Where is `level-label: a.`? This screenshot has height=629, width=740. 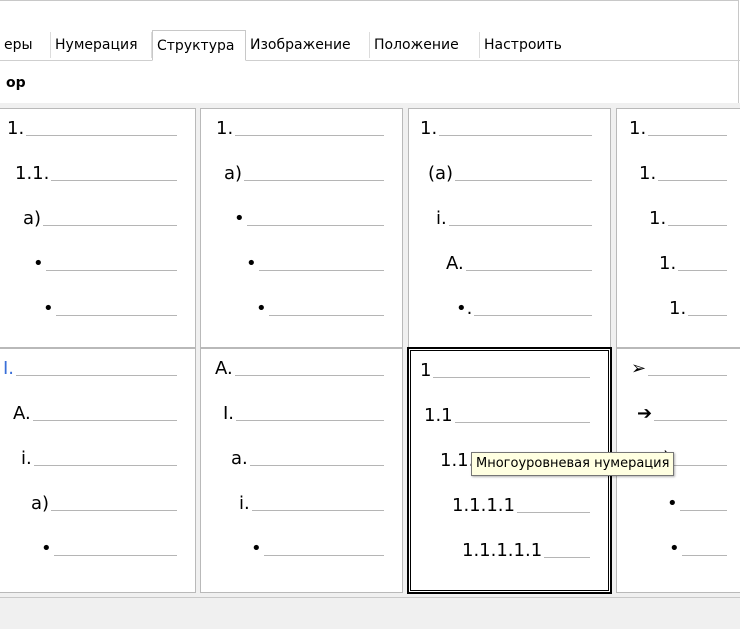 level-label: a. is located at coordinates (239, 458).